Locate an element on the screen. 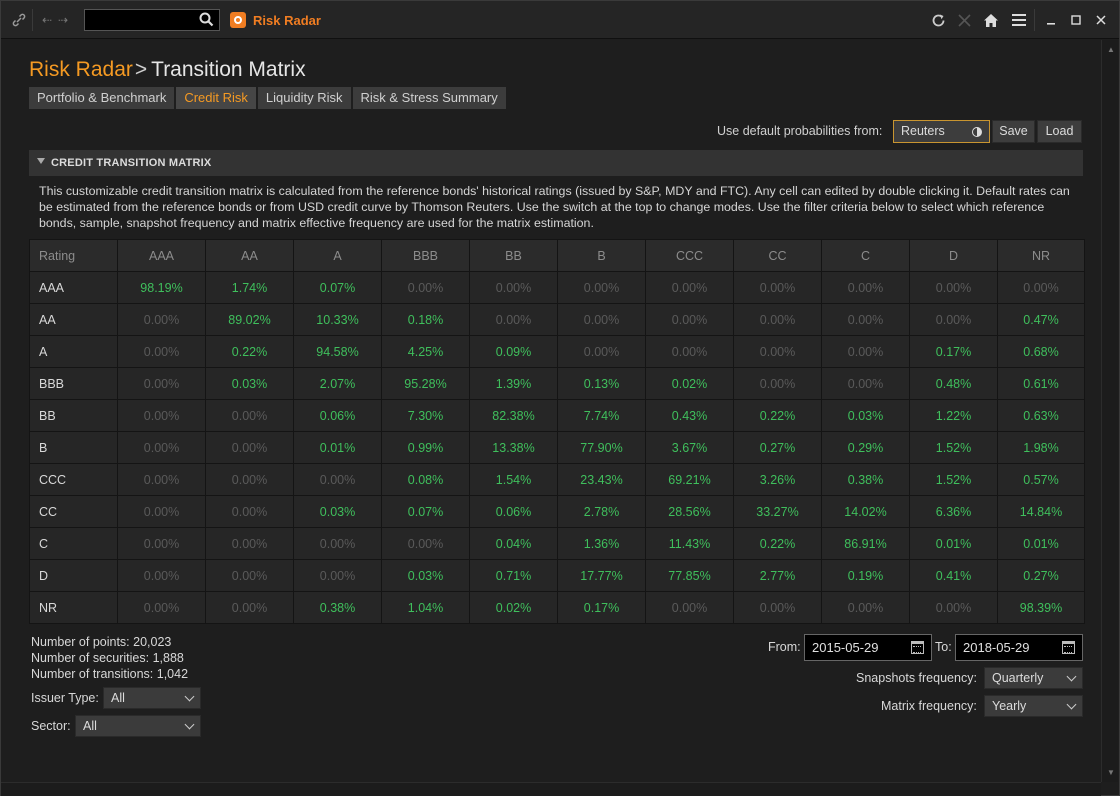 The width and height of the screenshot is (1120, 796). save-button: Save is located at coordinates (1013, 131).